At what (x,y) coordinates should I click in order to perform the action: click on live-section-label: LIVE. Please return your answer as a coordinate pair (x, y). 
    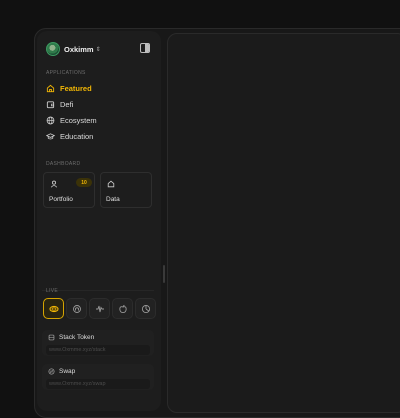
    Looking at the image, I should click on (52, 291).